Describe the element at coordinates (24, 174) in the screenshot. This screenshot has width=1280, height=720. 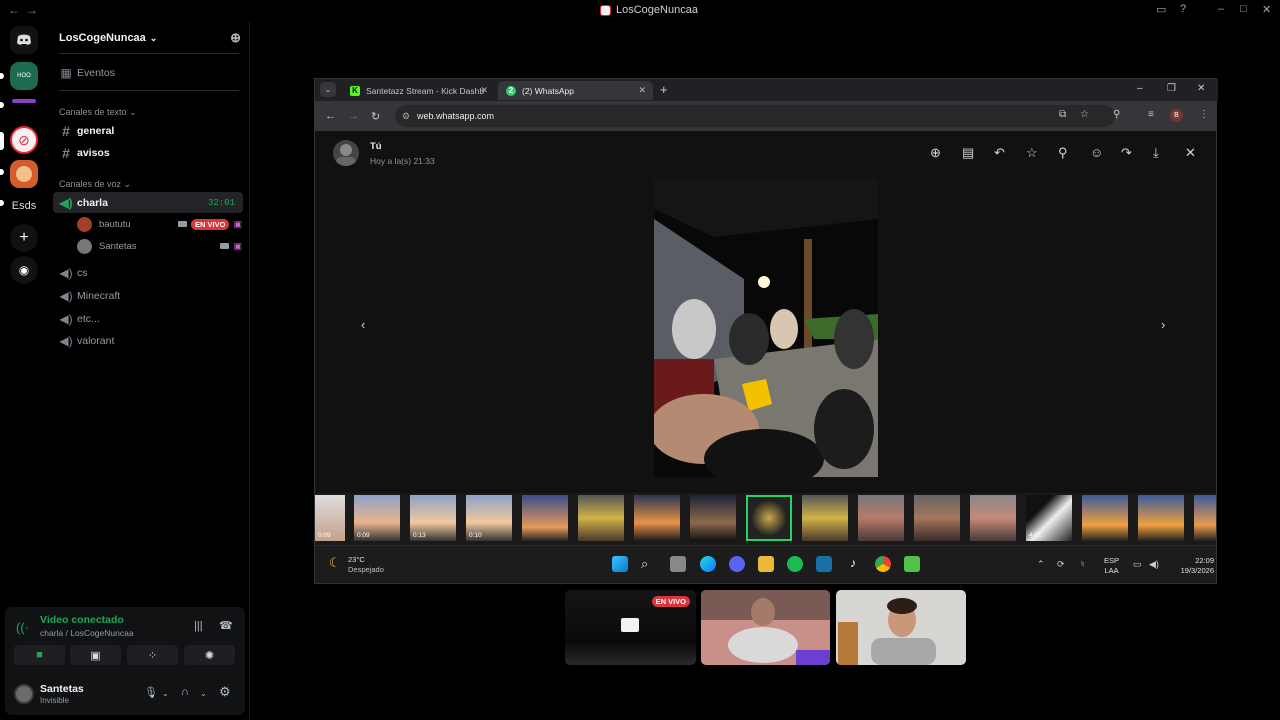
I see `server-avatar-icon` at that location.